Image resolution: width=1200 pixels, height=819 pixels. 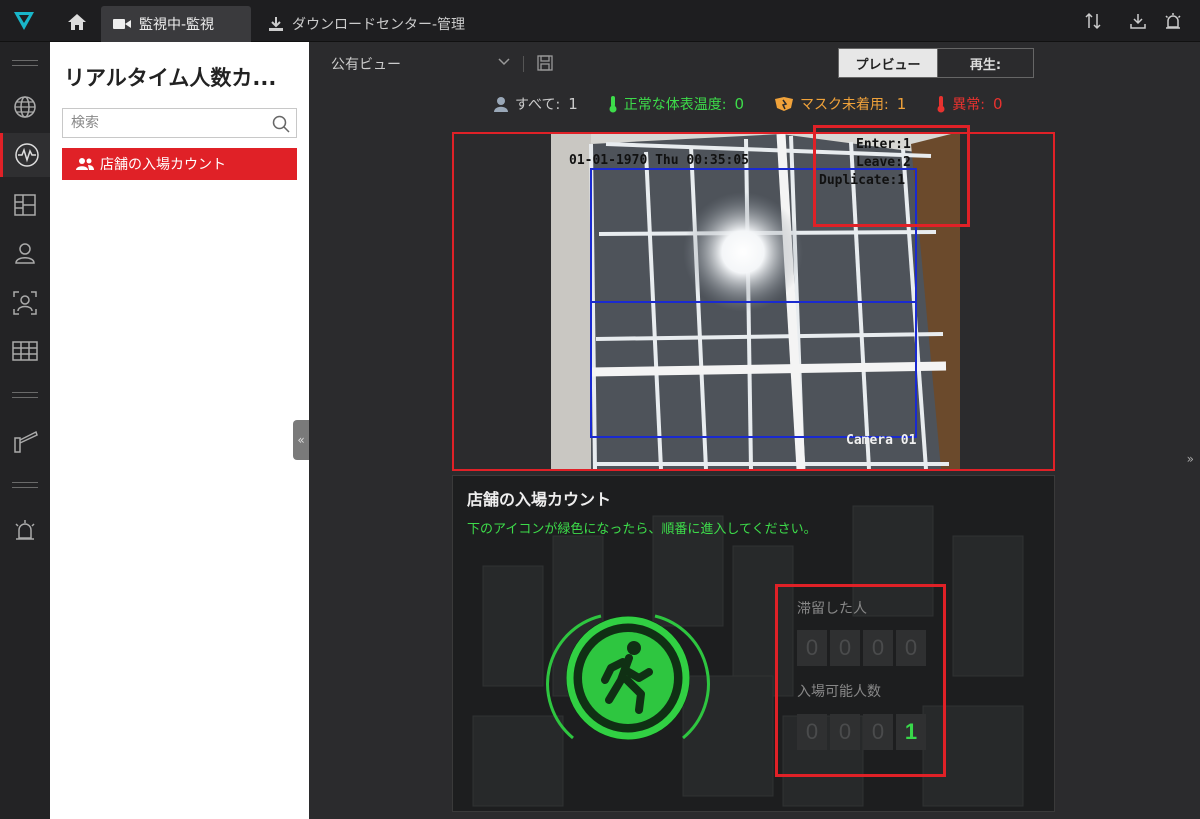 I want to click on download-icon, so click(x=276, y=24).